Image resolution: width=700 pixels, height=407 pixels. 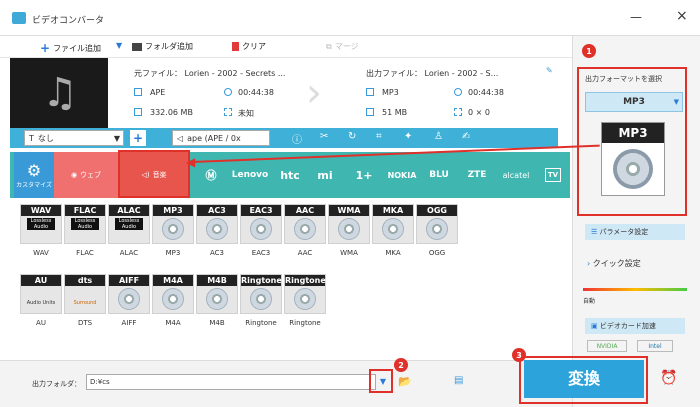 What do you see at coordinates (221, 138) in the screenshot?
I see `audio-track-select: ◁ ape (APE / 0x` at bounding box center [221, 138].